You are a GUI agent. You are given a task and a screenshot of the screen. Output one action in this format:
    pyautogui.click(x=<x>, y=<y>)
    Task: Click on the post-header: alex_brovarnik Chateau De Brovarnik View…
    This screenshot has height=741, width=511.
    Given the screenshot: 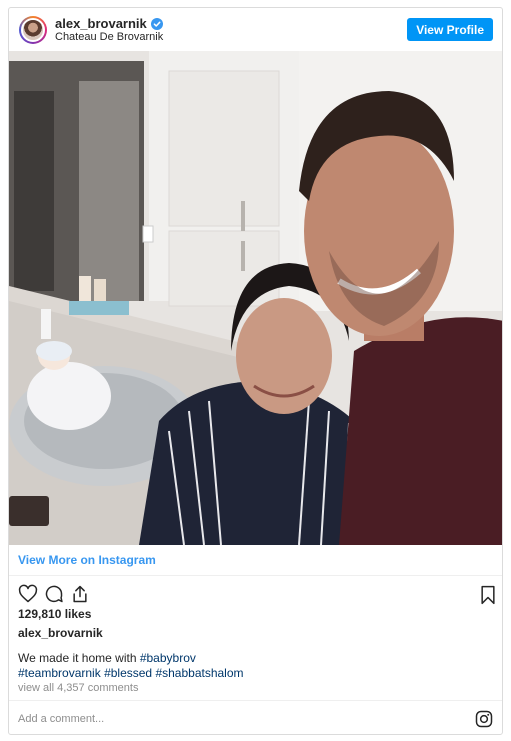 What is the action you would take?
    pyautogui.click(x=255, y=29)
    